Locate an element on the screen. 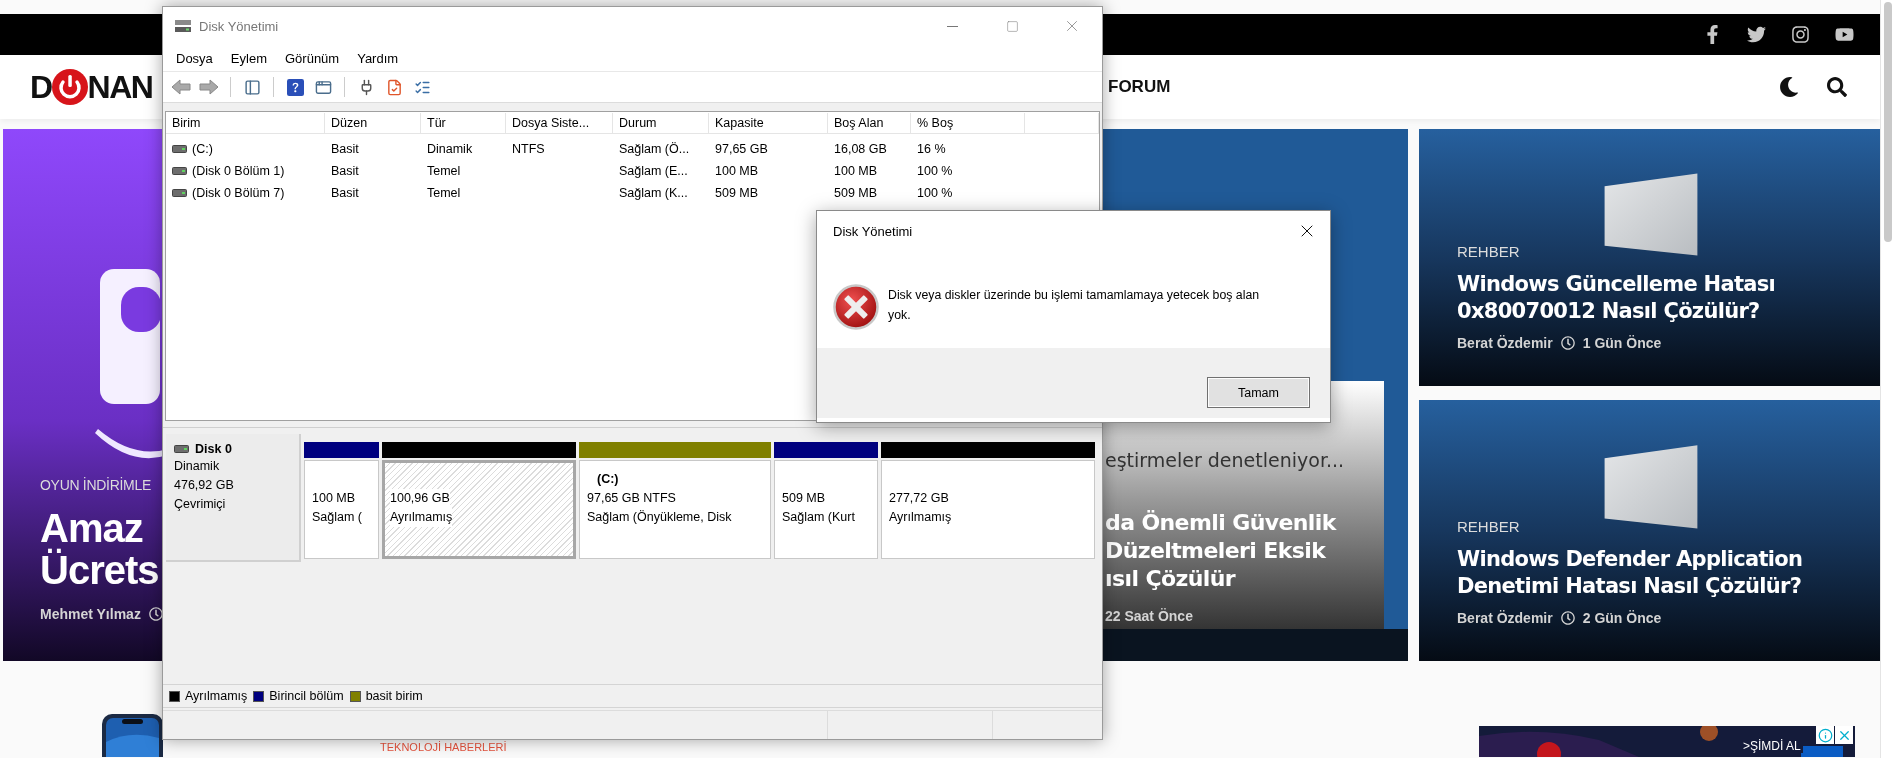 This screenshot has width=1895, height=758. window-icon is located at coordinates (323, 87).